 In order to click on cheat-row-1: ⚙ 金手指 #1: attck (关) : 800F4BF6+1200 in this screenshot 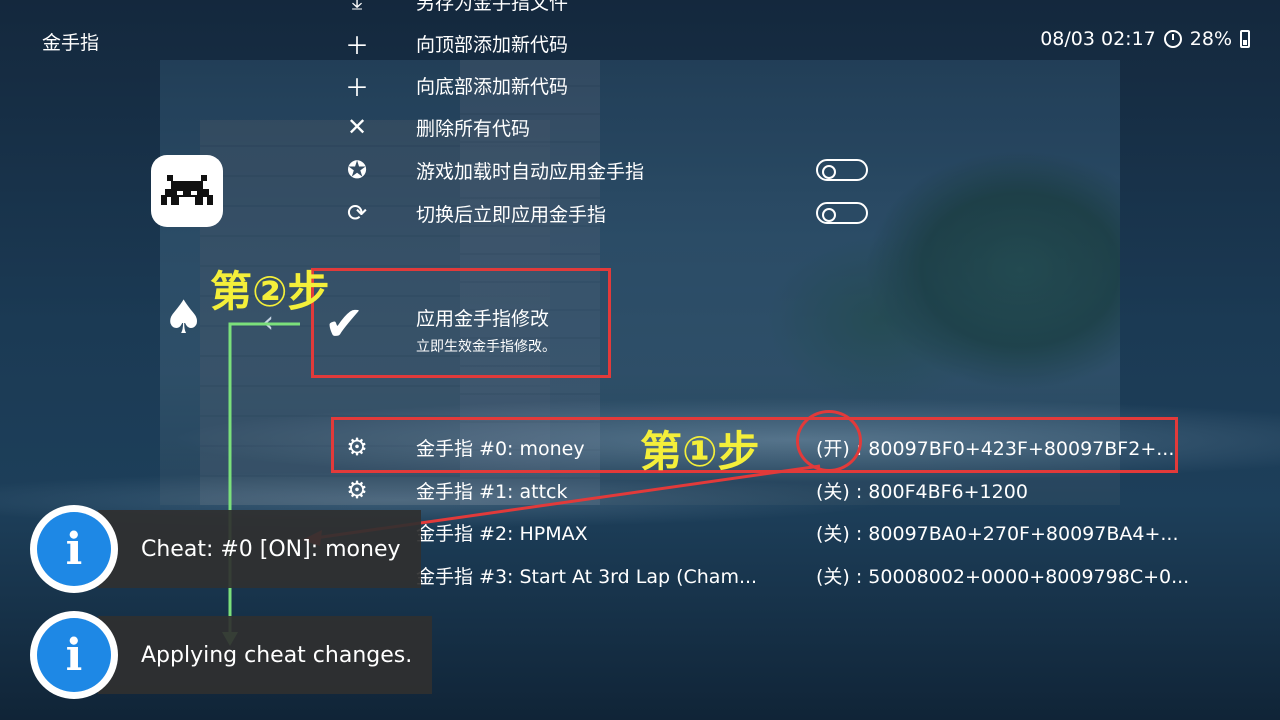, I will do `click(770, 490)`.